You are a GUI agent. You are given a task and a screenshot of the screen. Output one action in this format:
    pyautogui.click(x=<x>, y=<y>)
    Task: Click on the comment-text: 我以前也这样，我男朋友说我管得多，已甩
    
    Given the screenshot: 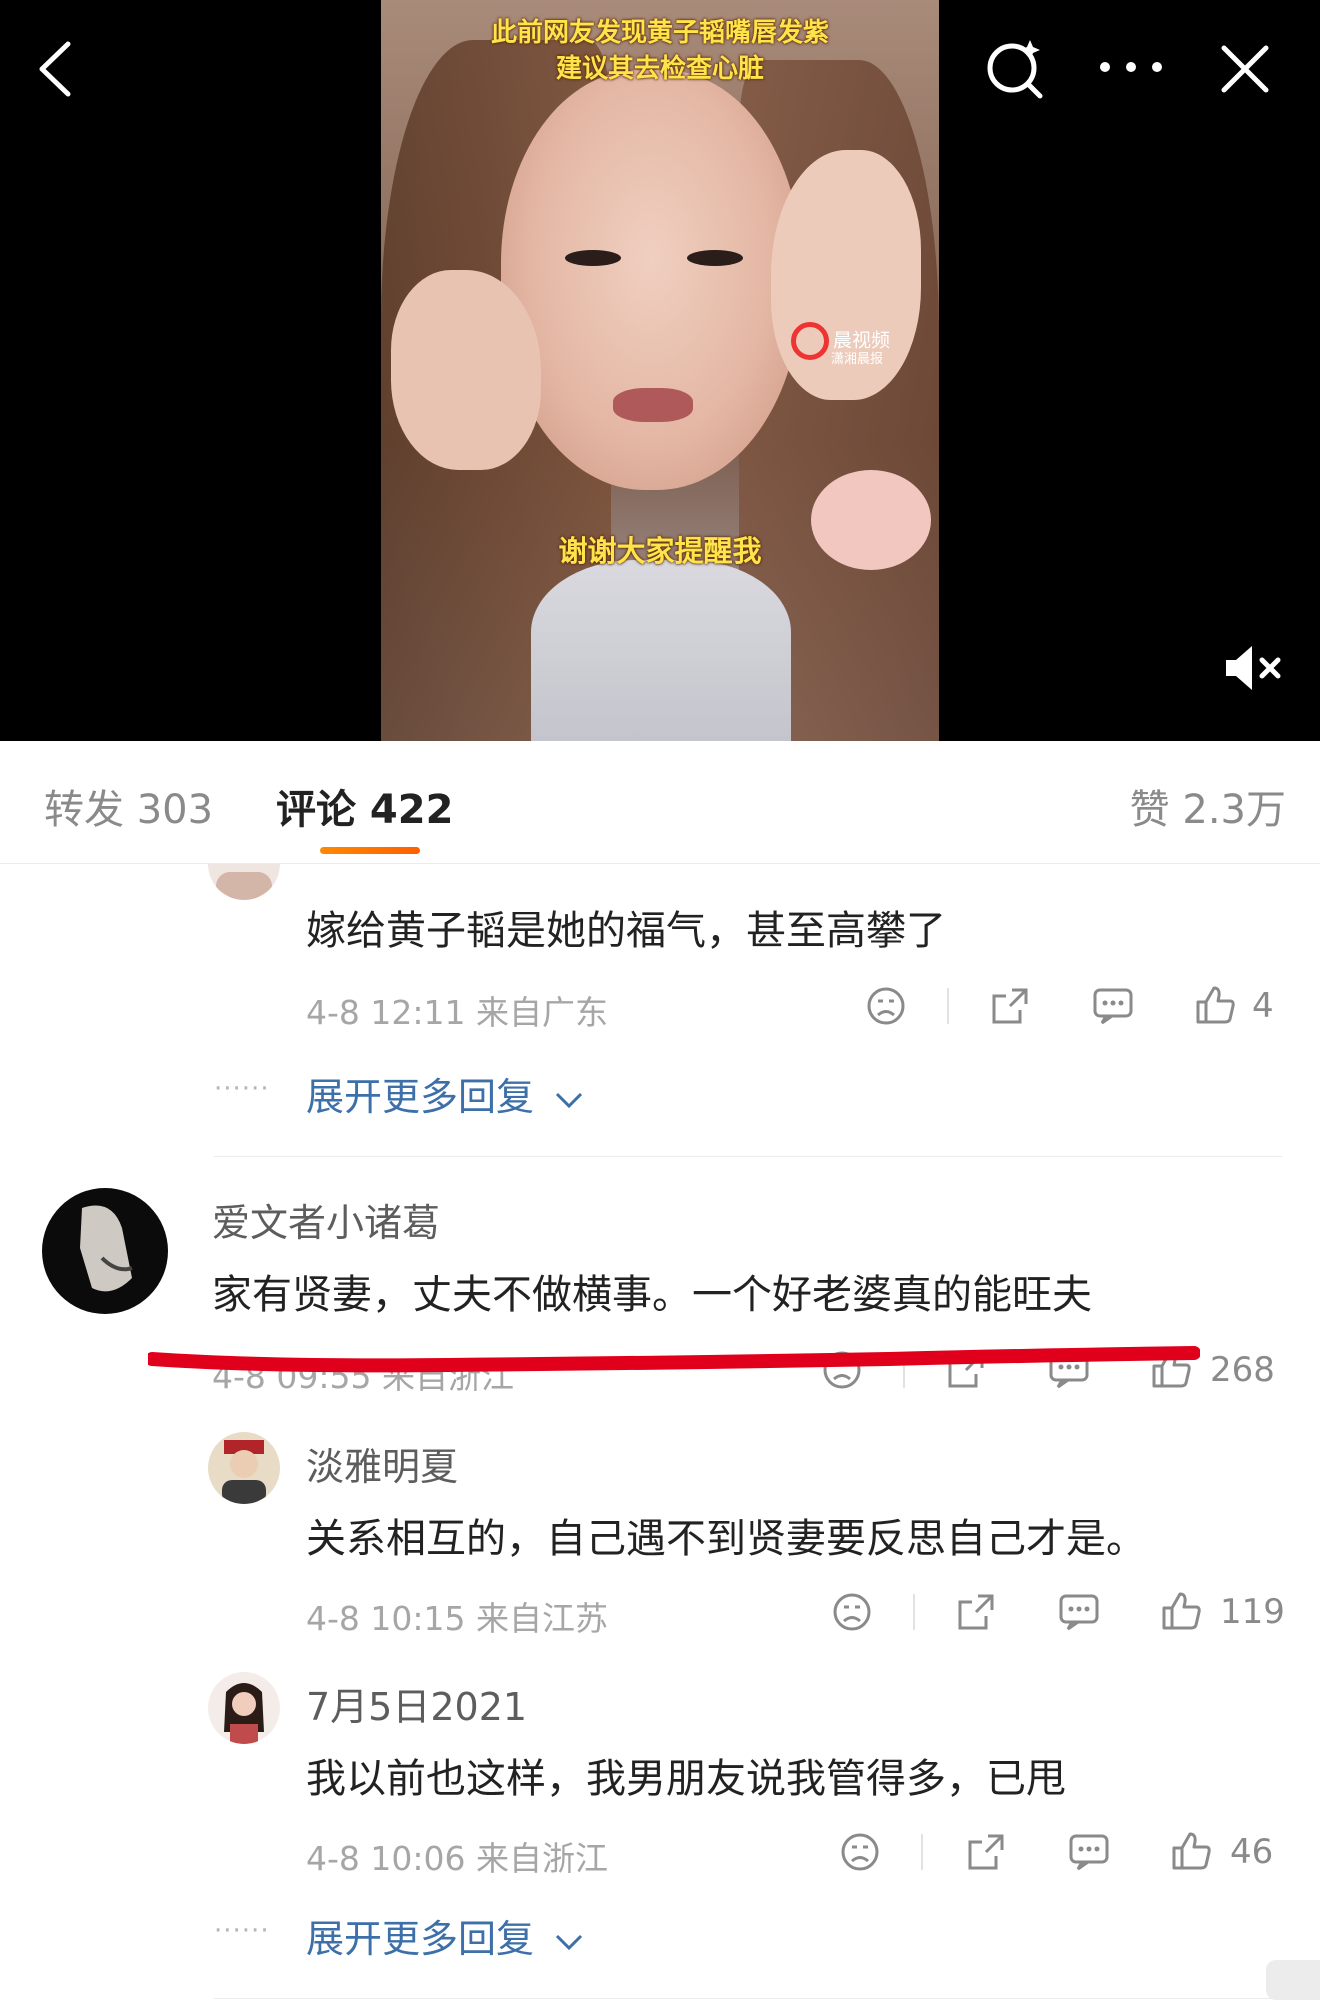 What is the action you would take?
    pyautogui.click(x=686, y=1779)
    